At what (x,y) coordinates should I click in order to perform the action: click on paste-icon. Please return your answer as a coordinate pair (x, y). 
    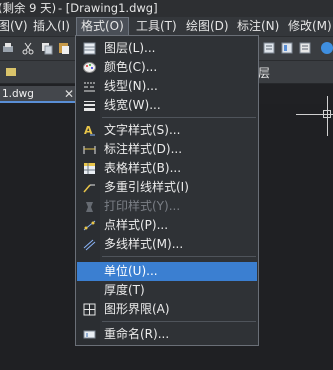
    Looking at the image, I should click on (64, 48).